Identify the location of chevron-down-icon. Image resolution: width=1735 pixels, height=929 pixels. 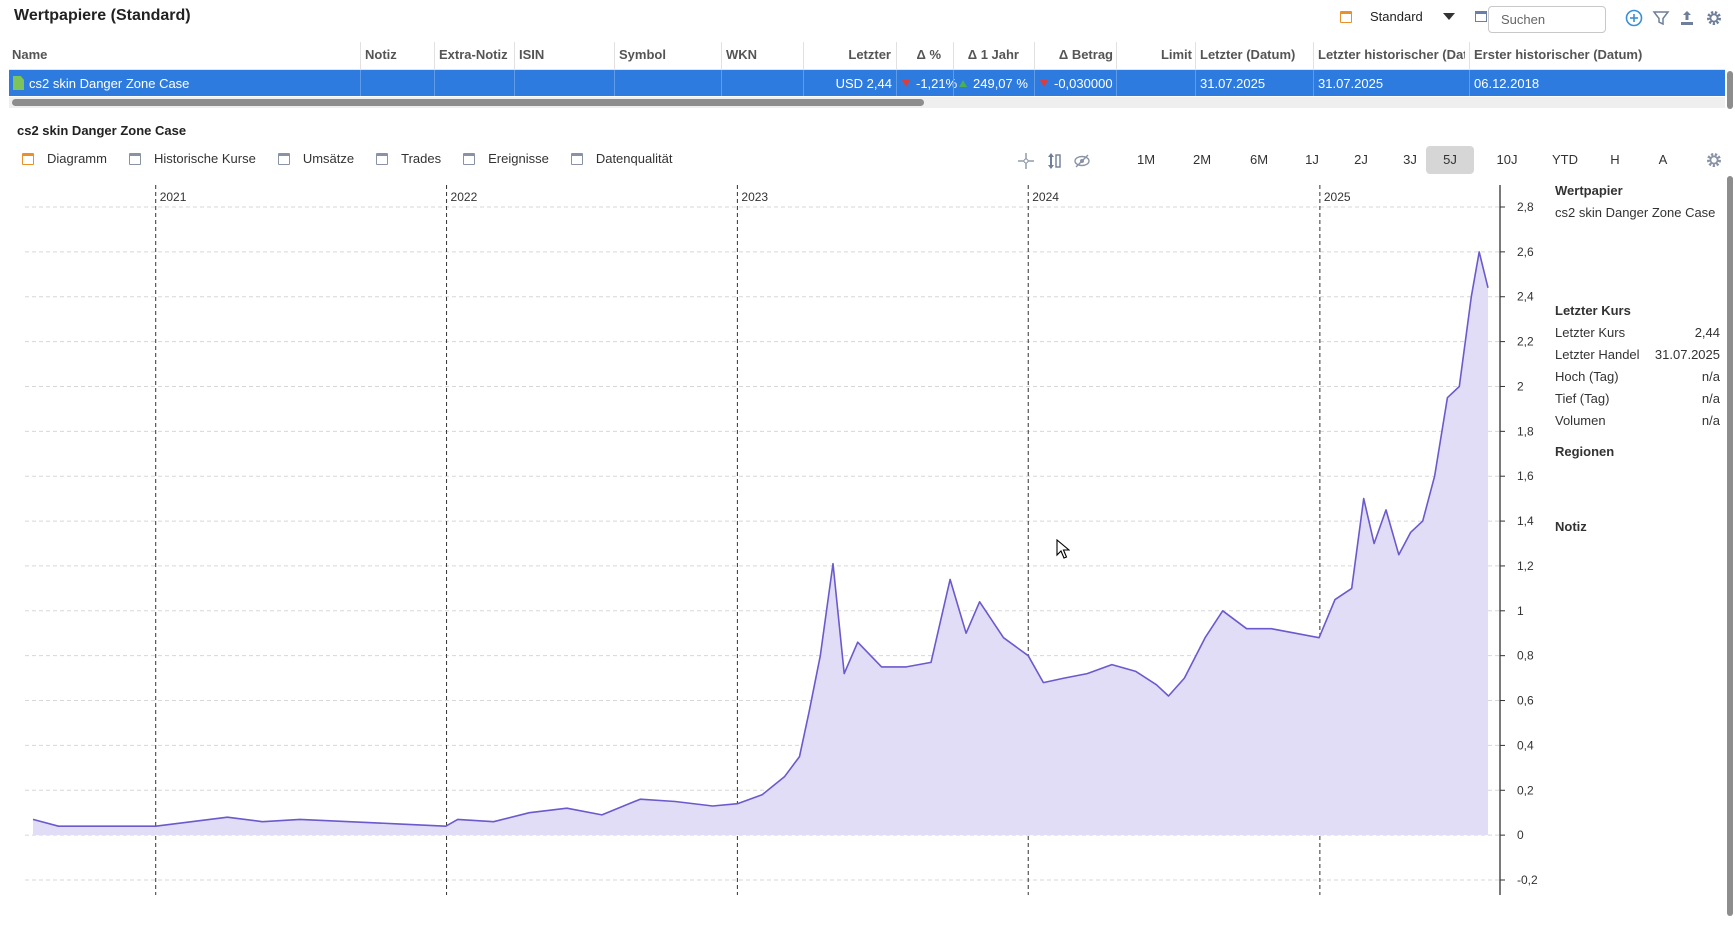
(1448, 16).